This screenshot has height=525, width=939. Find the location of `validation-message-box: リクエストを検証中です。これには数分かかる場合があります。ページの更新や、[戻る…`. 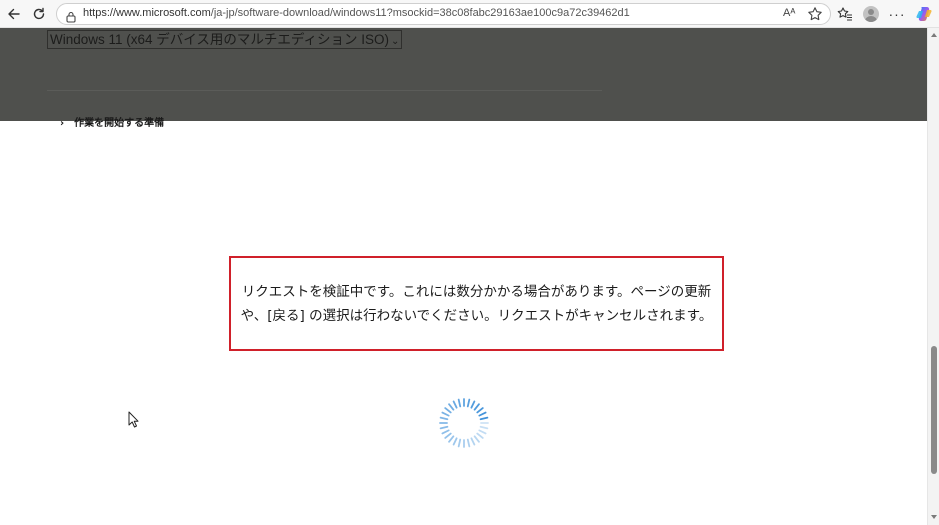

validation-message-box: リクエストを検証中です。これには数分かかる場合があります。ページの更新や、[戻る… is located at coordinates (476, 303).